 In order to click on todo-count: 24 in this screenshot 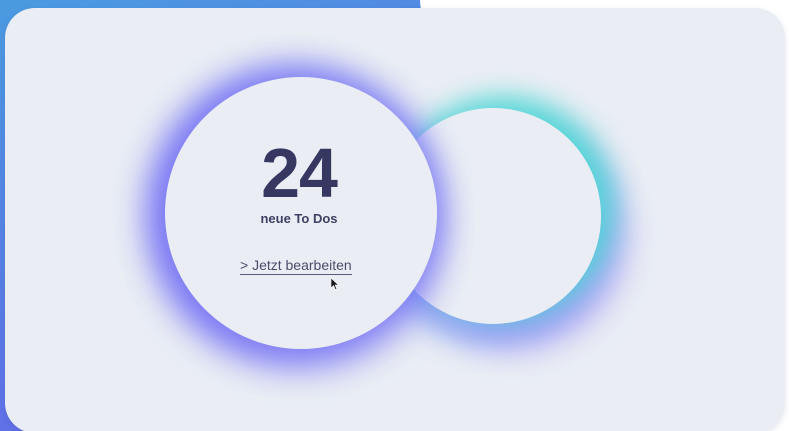, I will do `click(299, 173)`.